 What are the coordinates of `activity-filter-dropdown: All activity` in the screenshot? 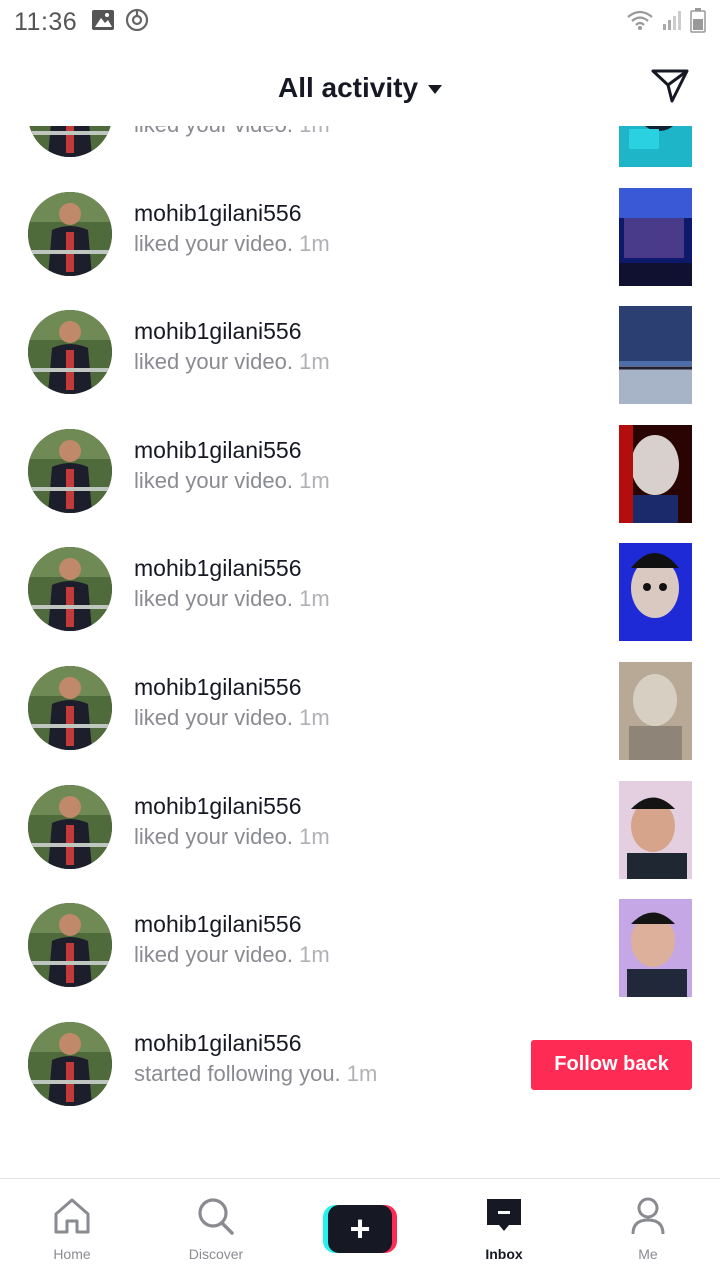 It's located at (360, 88).